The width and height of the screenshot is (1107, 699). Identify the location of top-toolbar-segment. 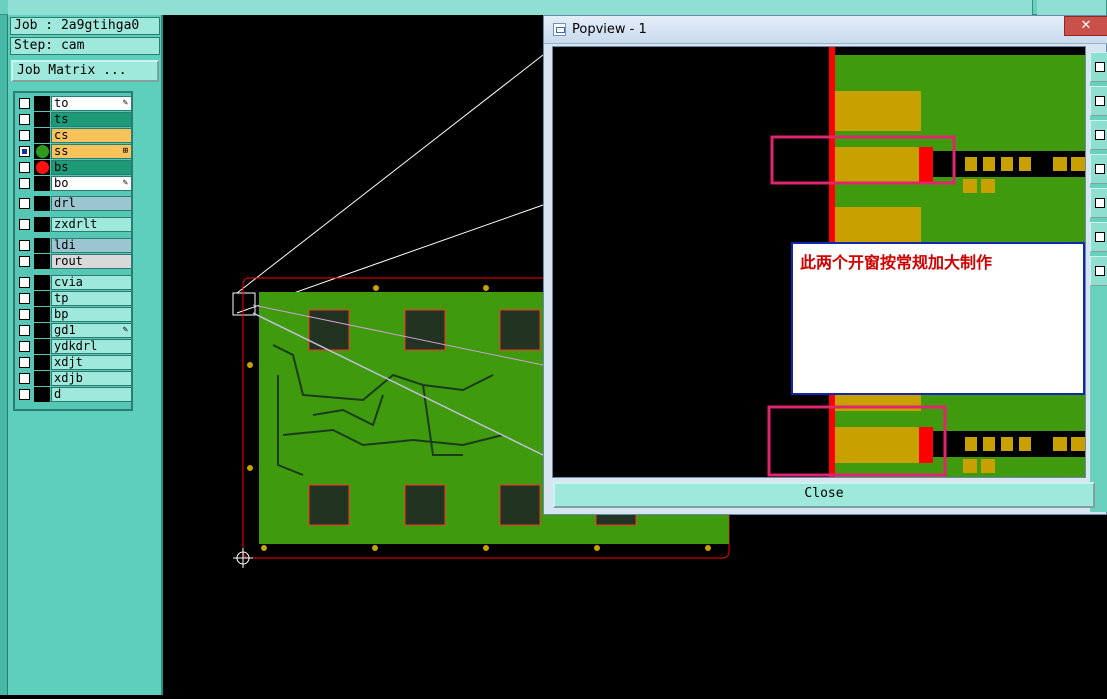
(520, 7).